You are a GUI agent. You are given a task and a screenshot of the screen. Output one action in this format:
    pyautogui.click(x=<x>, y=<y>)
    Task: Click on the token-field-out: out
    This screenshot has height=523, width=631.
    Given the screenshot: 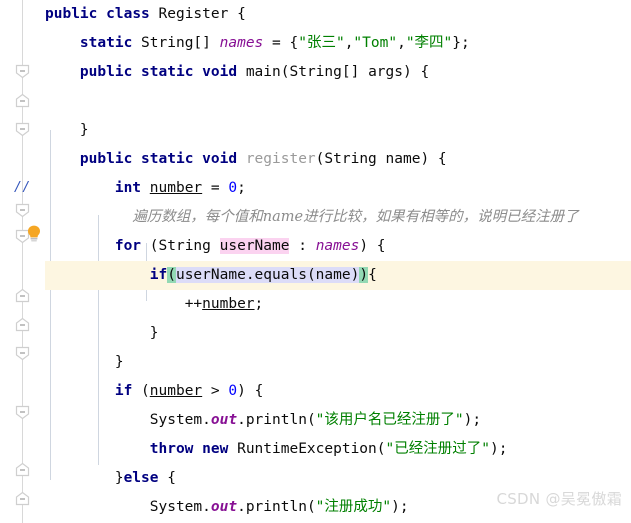 What is the action you would take?
    pyautogui.click(x=224, y=507)
    